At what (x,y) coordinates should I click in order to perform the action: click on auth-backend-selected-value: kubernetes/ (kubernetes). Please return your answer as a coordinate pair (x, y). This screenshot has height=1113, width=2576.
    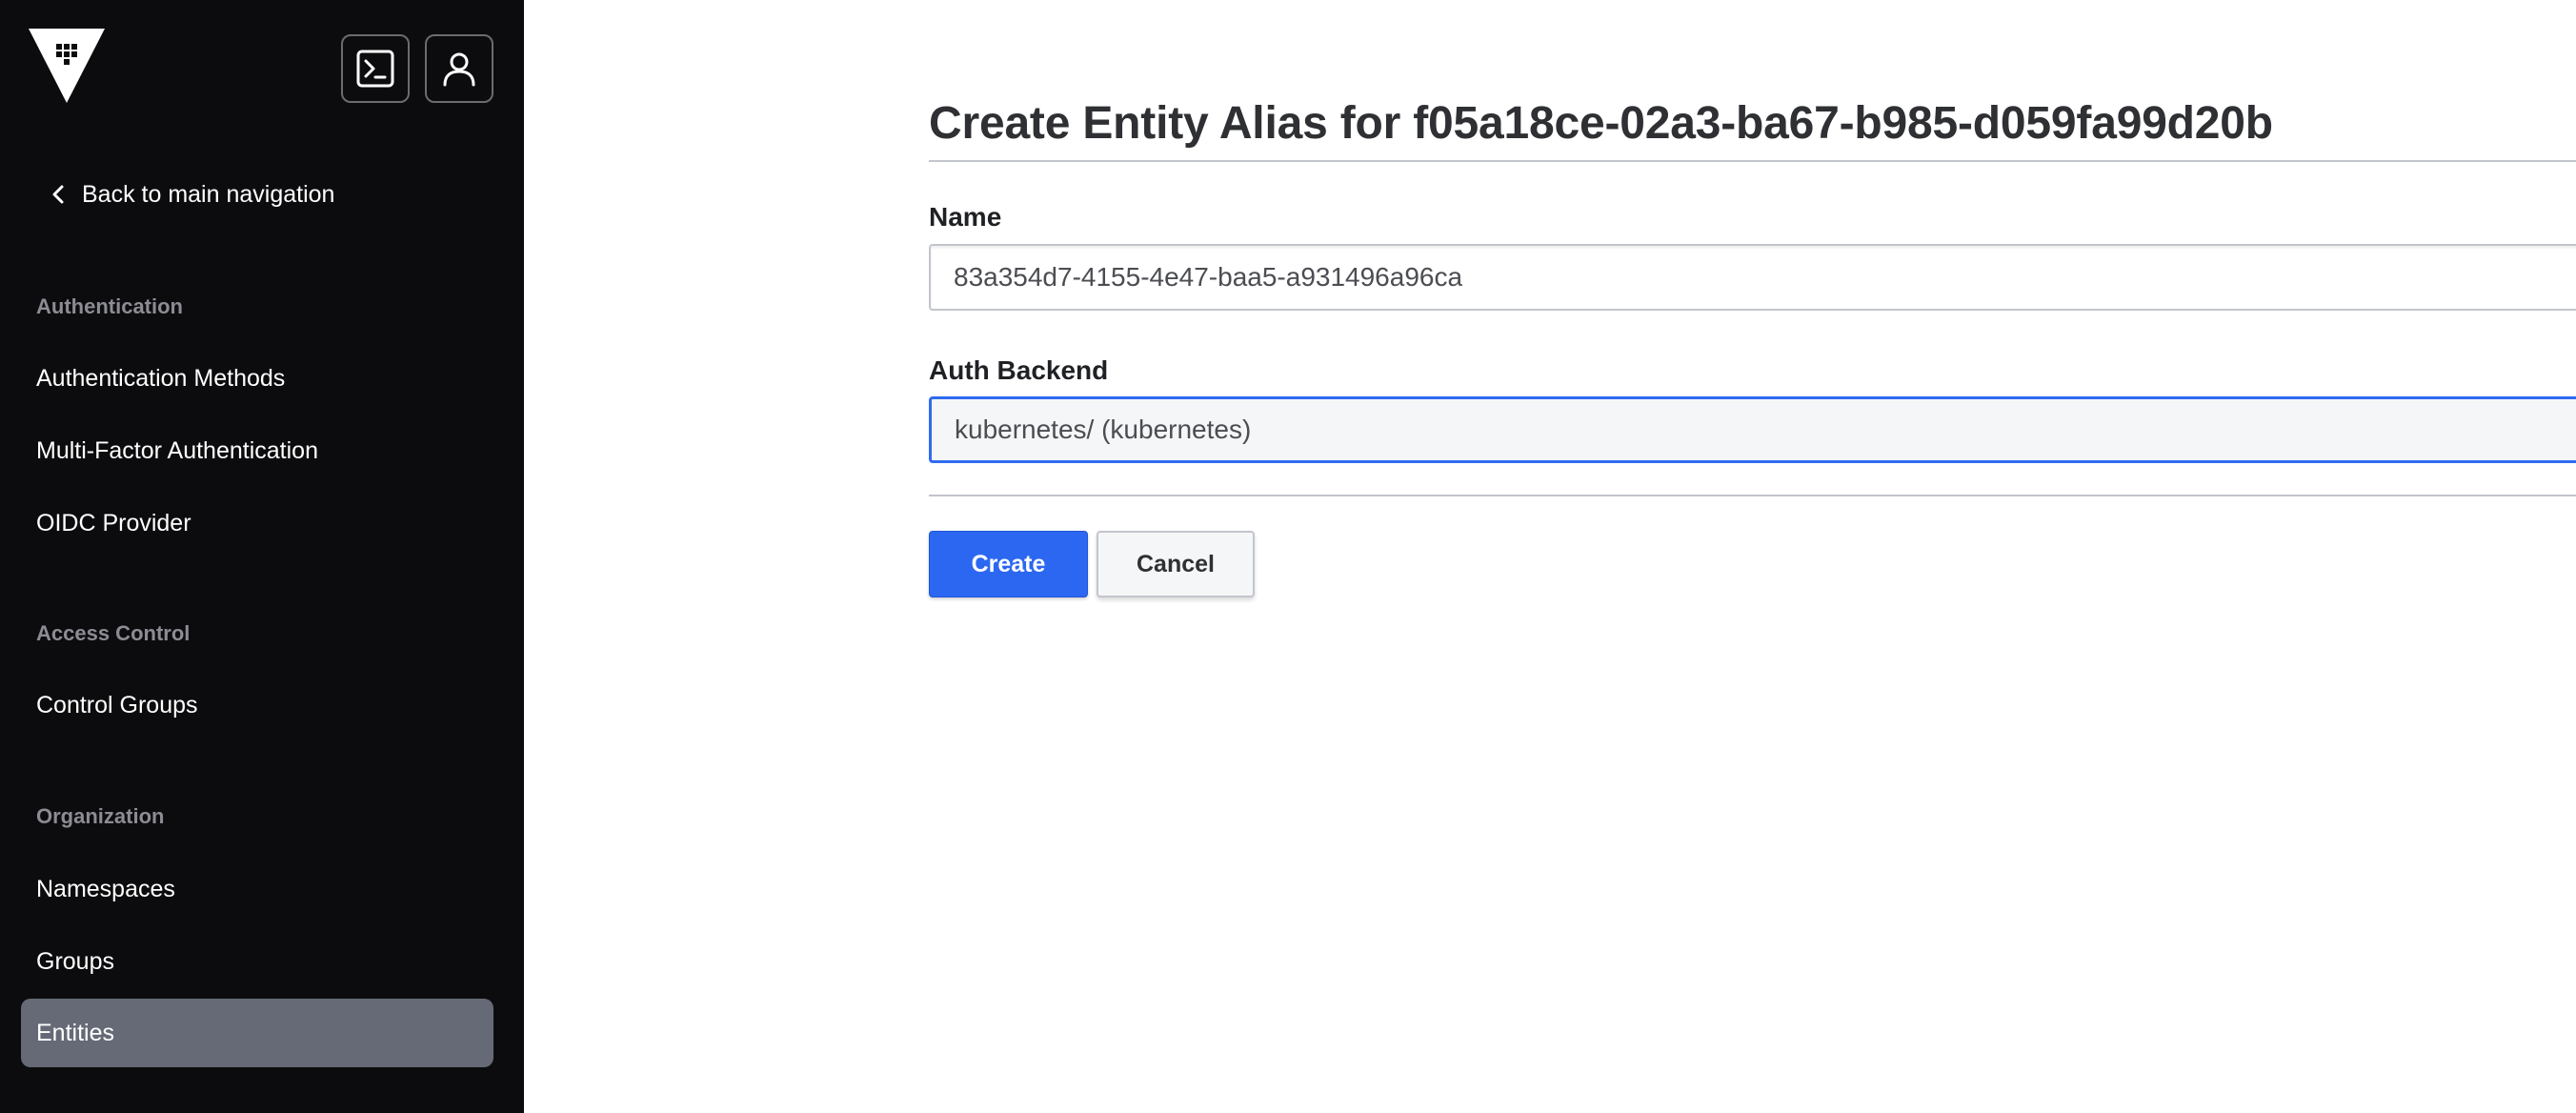
    Looking at the image, I should click on (1104, 430).